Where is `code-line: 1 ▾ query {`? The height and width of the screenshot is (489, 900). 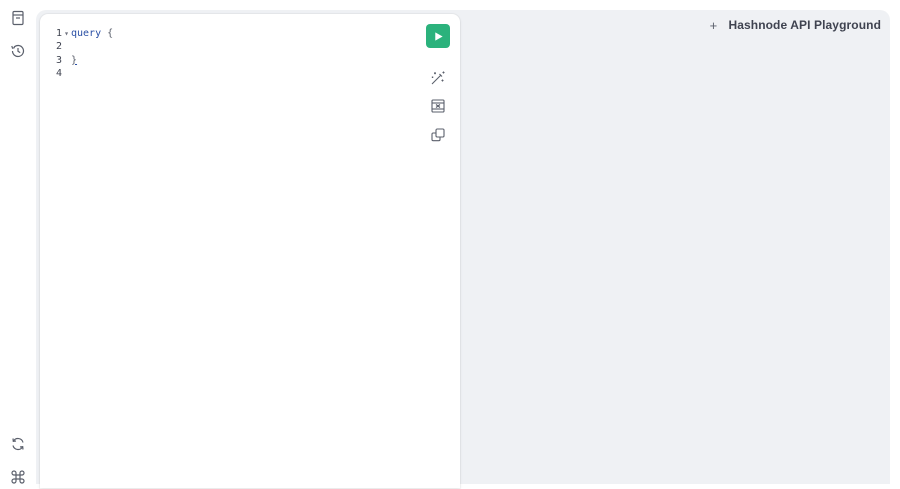 code-line: 1 ▾ query { is located at coordinates (83, 33).